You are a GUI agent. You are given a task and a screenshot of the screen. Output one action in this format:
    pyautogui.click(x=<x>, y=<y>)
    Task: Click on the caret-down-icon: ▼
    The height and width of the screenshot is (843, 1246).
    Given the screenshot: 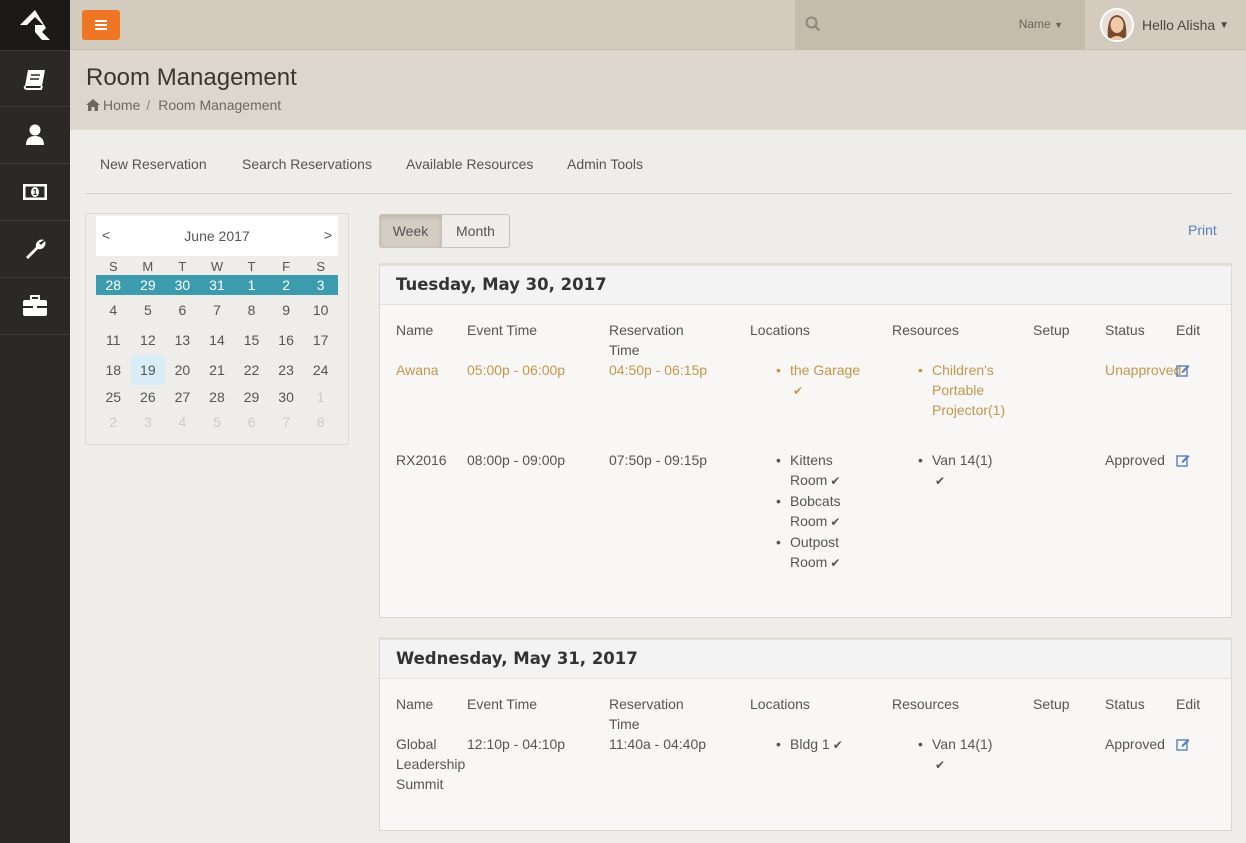 What is the action you would take?
    pyautogui.click(x=1058, y=25)
    